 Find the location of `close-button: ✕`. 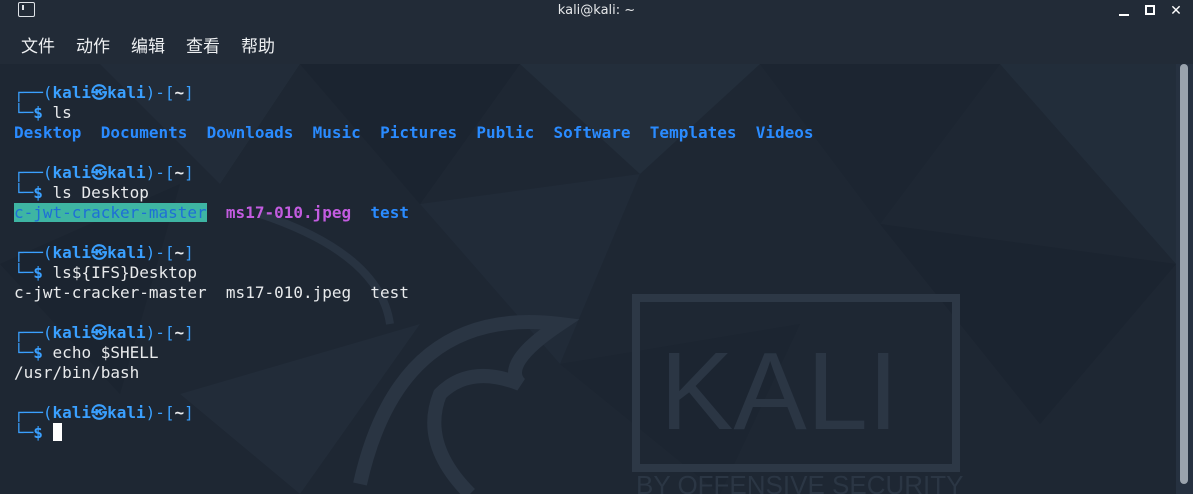

close-button: ✕ is located at coordinates (1176, 11).